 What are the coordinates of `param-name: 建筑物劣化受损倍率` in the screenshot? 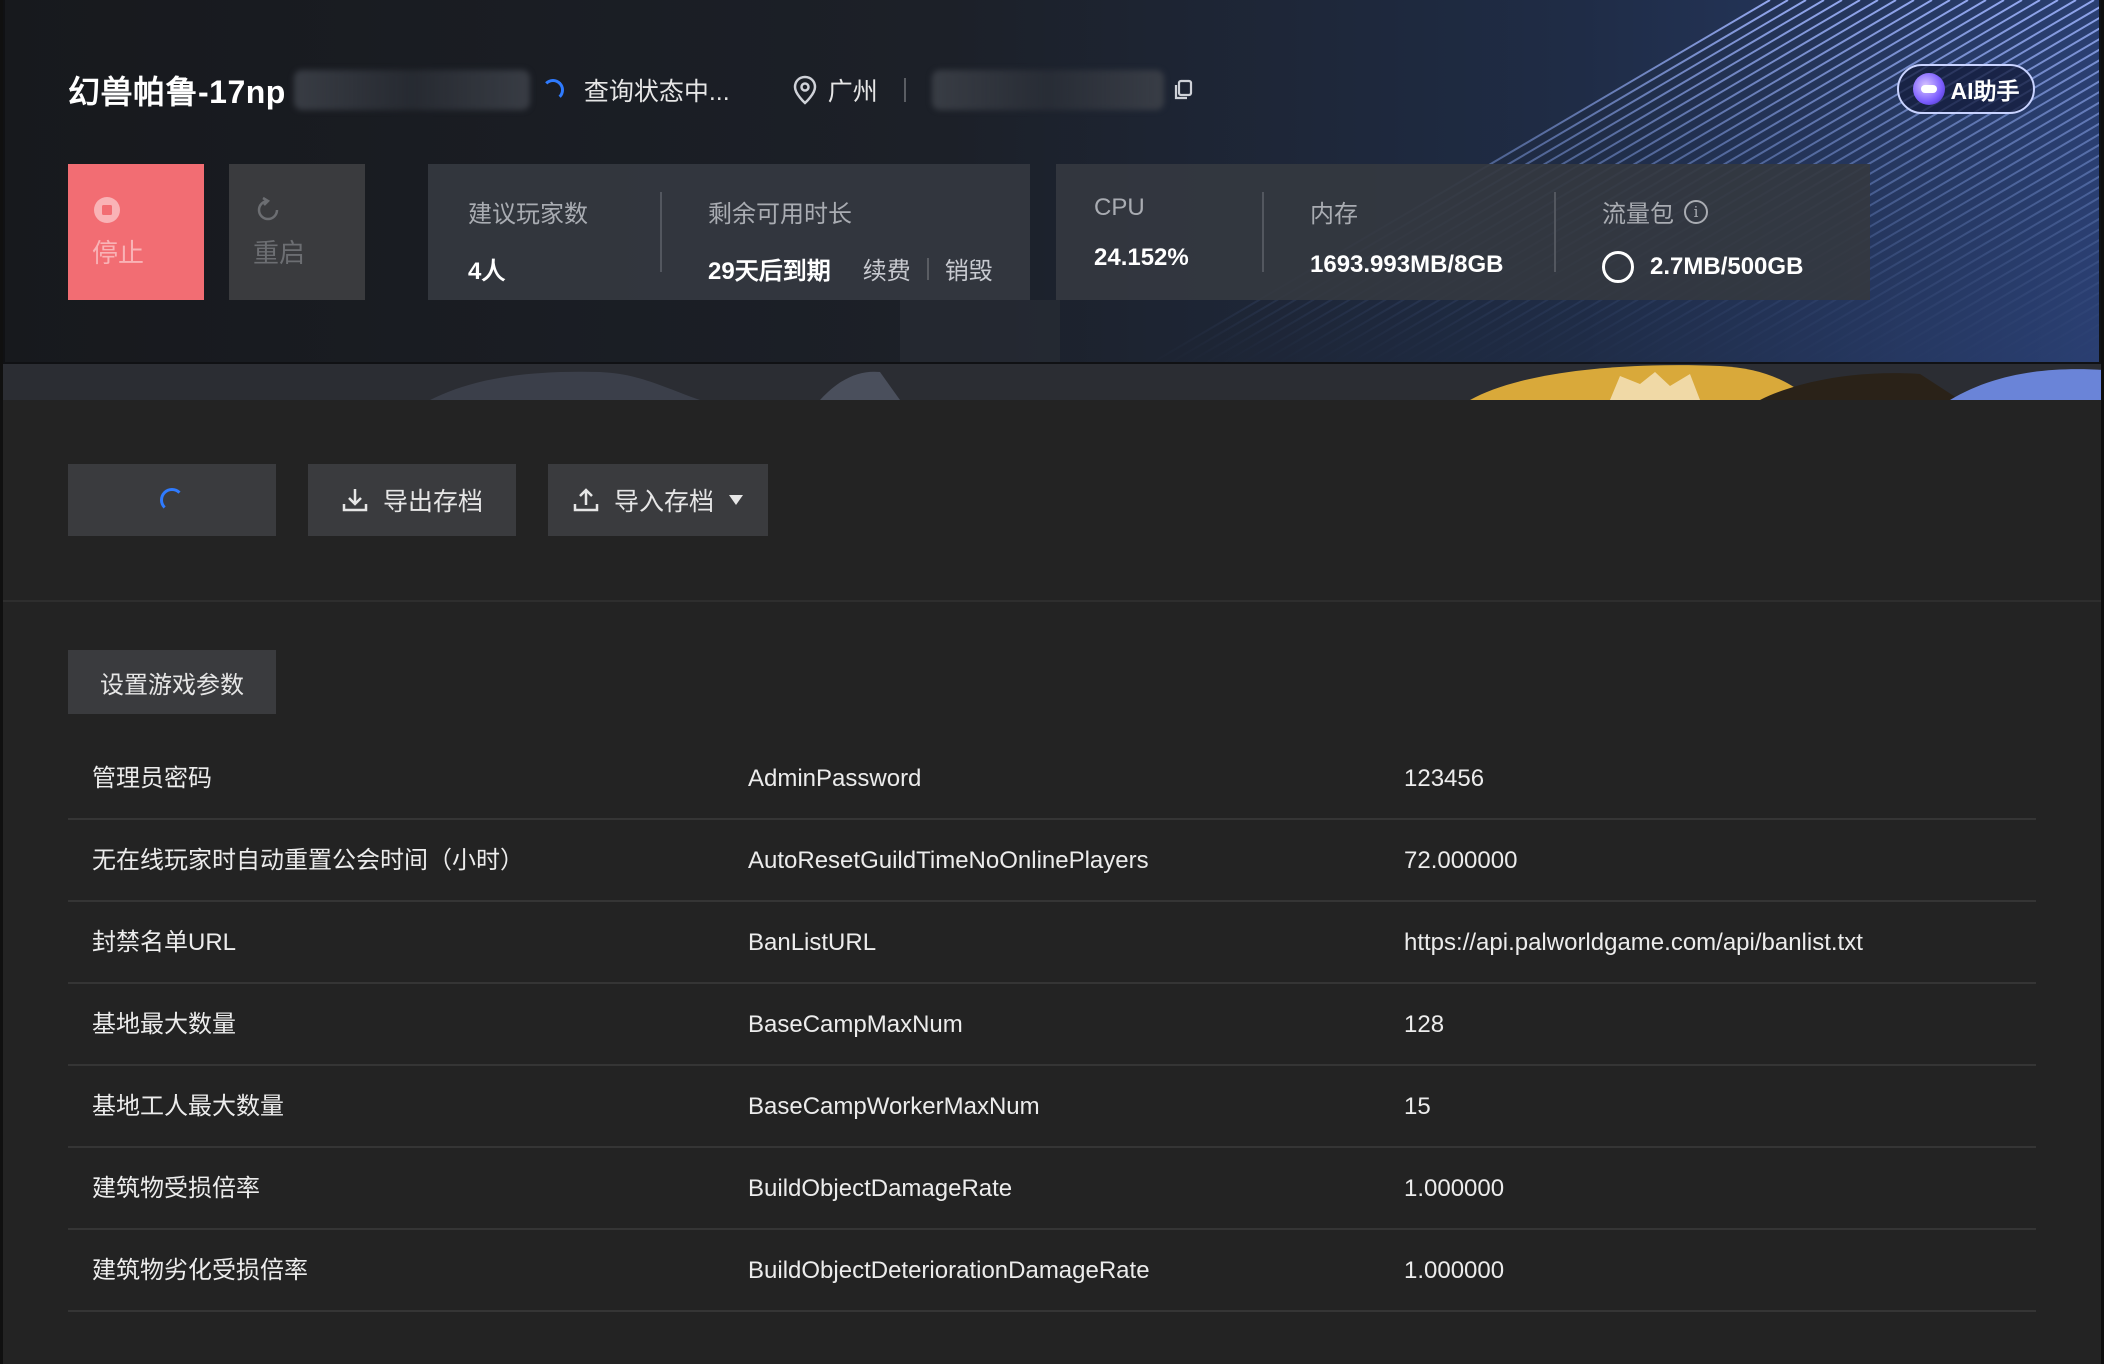 It's located at (200, 1270).